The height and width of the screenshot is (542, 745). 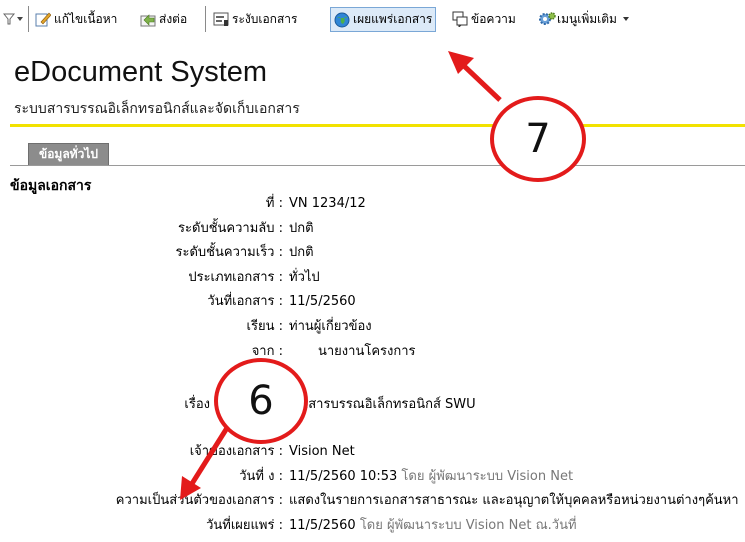 What do you see at coordinates (261, 401) in the screenshot?
I see `callout-6: 6` at bounding box center [261, 401].